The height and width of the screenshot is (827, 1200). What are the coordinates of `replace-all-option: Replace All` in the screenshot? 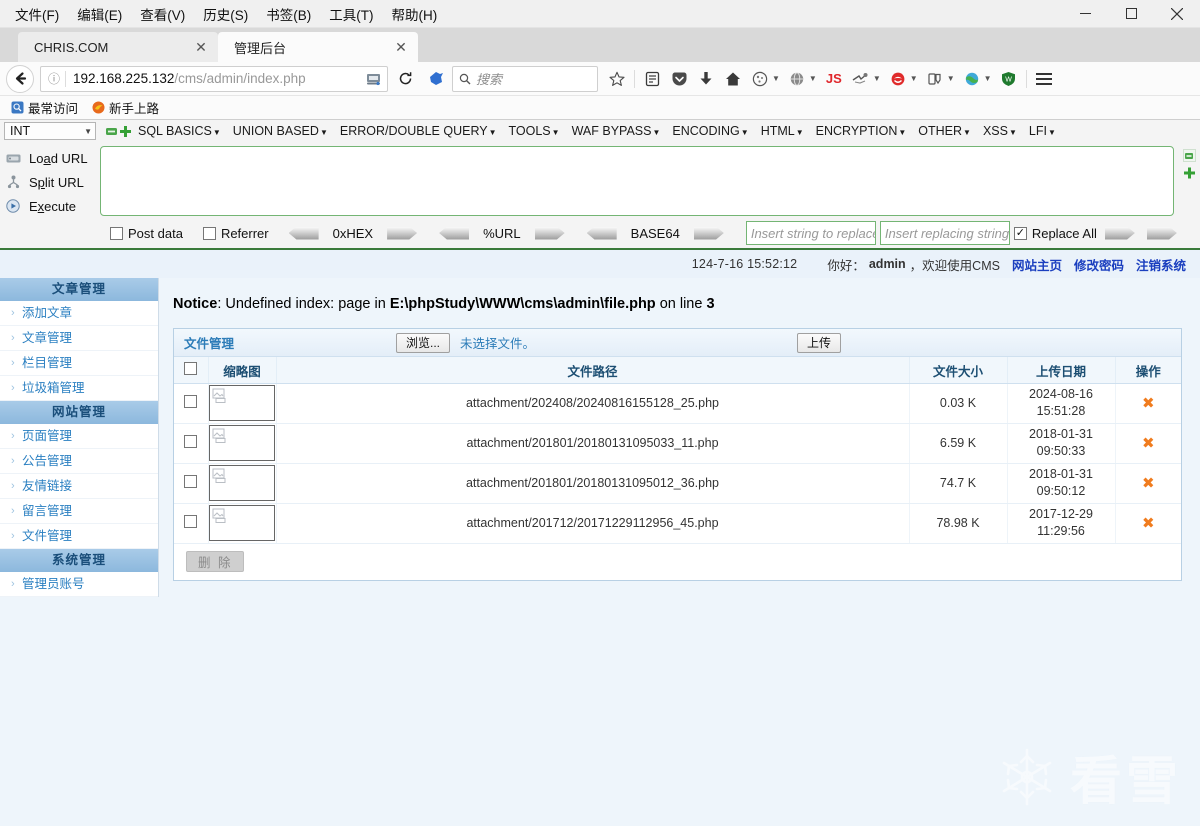 It's located at (1055, 233).